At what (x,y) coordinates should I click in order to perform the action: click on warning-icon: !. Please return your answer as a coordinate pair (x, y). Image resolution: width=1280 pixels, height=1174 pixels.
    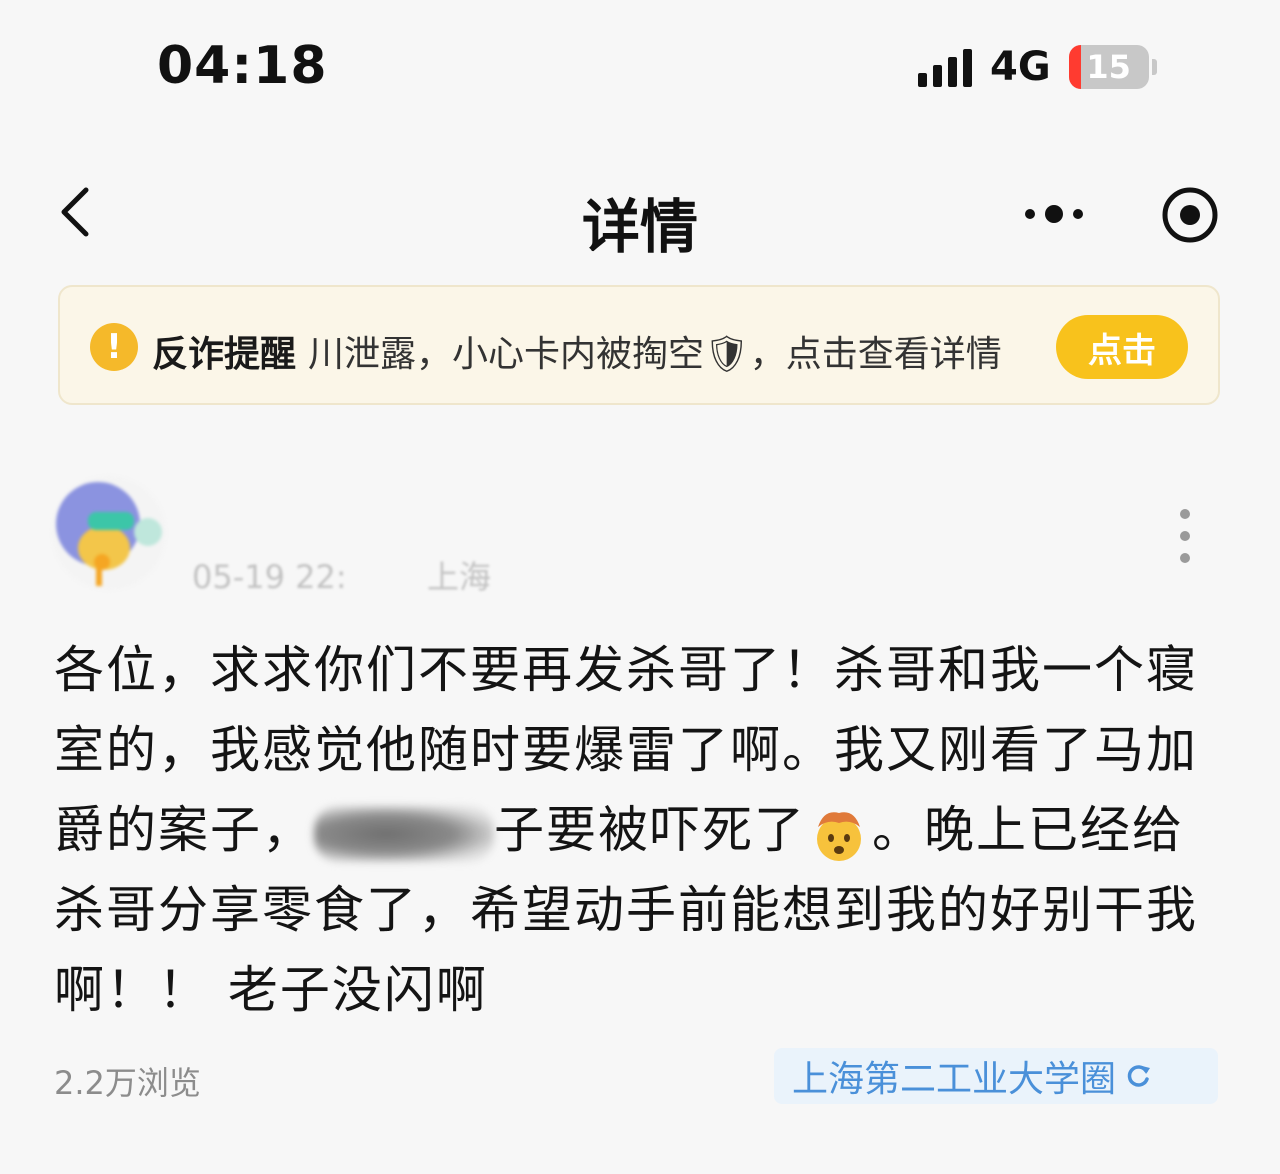
    Looking at the image, I should click on (114, 347).